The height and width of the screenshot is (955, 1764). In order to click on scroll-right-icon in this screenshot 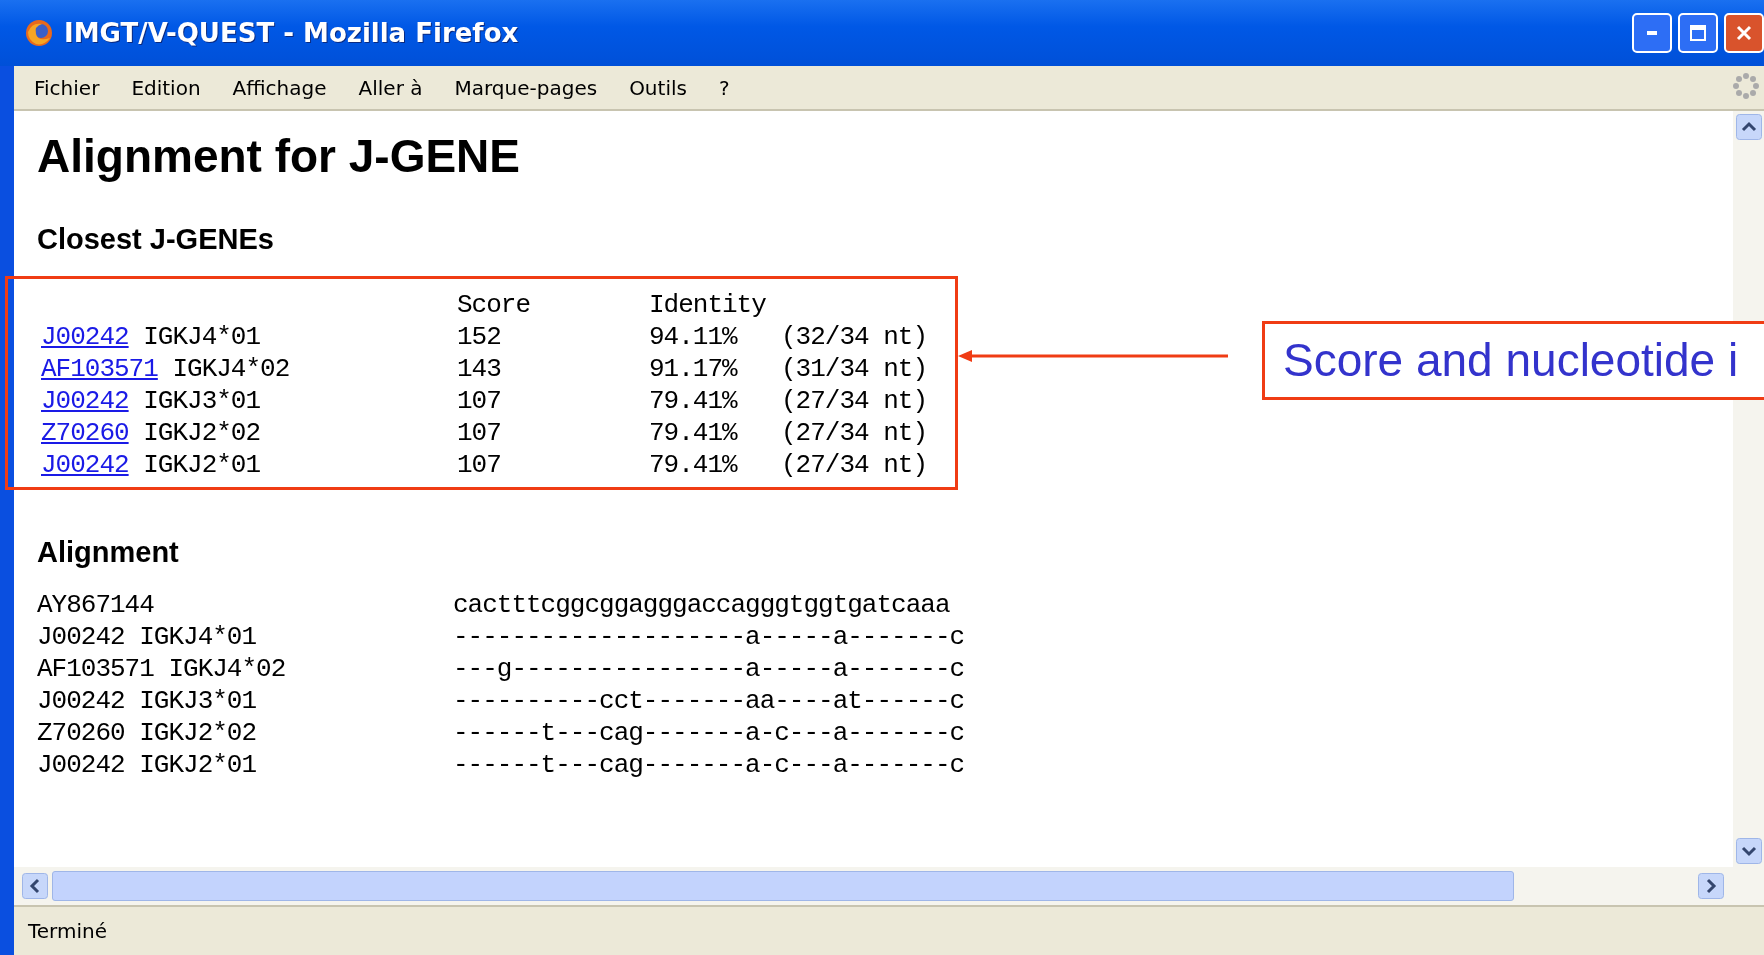, I will do `click(1711, 886)`.